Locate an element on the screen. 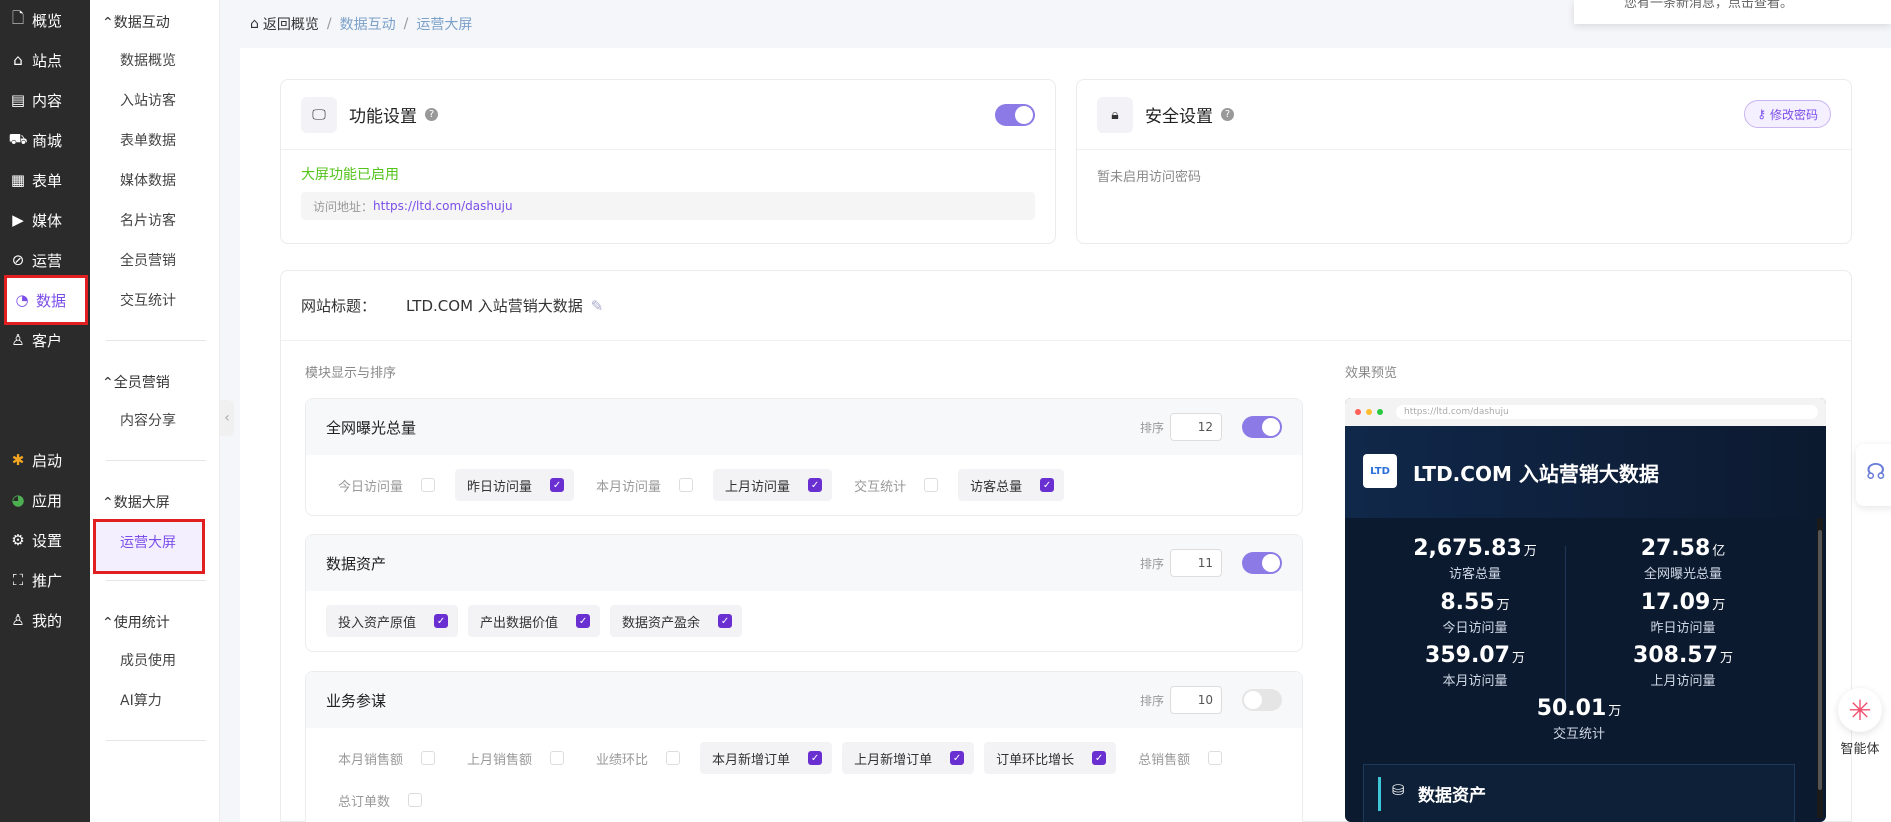  subnav-item: 交互统计 is located at coordinates (148, 300).